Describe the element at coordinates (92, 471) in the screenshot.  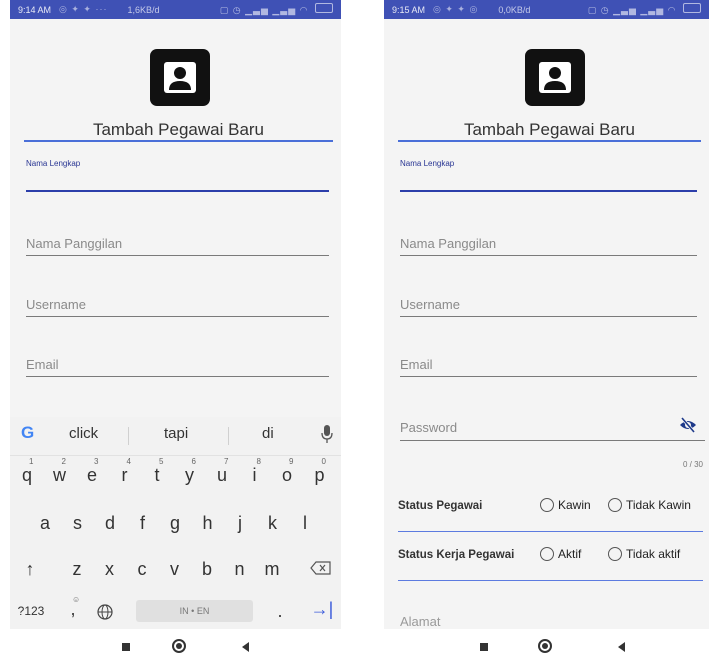
I see `key-e: e3` at that location.